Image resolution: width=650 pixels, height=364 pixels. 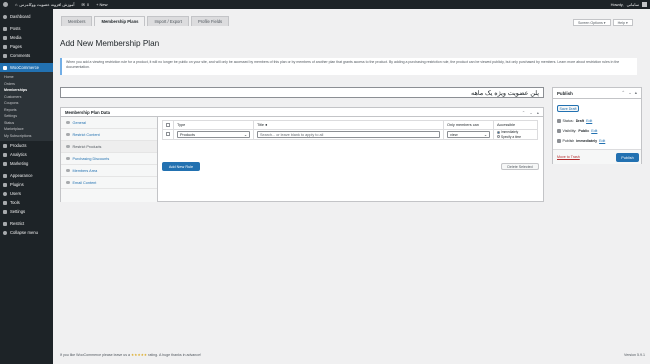 I want to click on tag-icon, so click(x=68, y=158).